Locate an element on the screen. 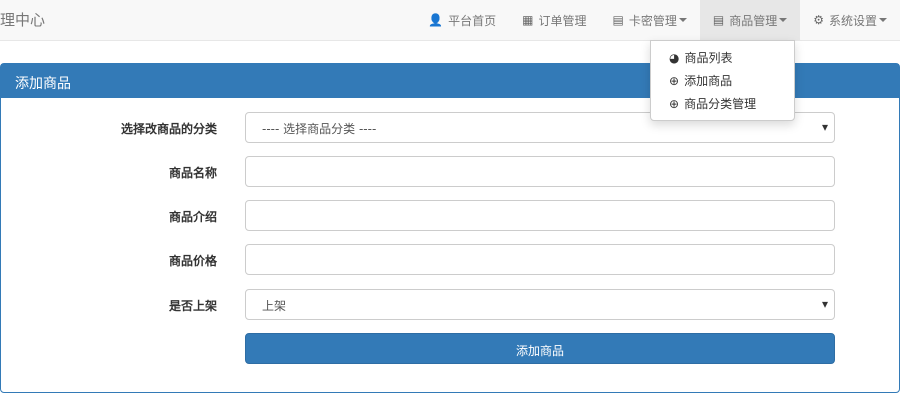 The image size is (900, 414). navbar: 理中心 👤 平台首页 ▦ 订单管理 ▤ 卡密管理 ▤ 商品管理 ⚙ 系统设置 is located at coordinates (450, 20).